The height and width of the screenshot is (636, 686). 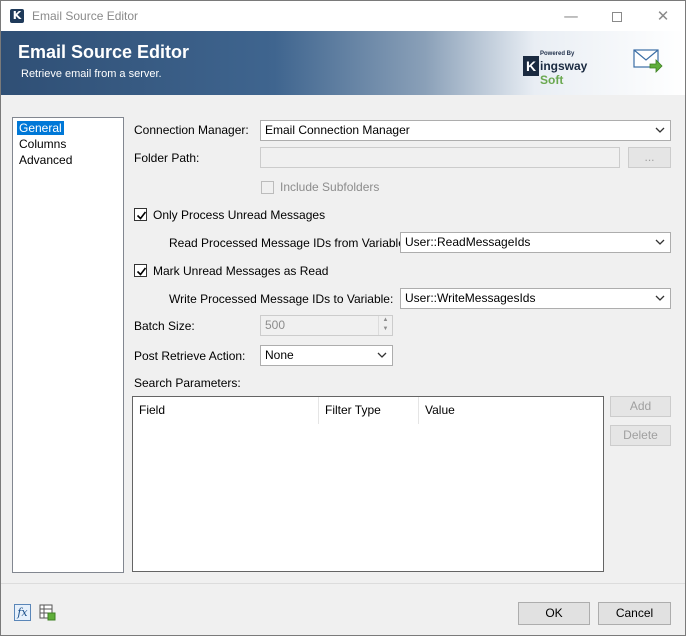 What do you see at coordinates (187, 383) in the screenshot?
I see `search-parameters-label: Search Parameters:` at bounding box center [187, 383].